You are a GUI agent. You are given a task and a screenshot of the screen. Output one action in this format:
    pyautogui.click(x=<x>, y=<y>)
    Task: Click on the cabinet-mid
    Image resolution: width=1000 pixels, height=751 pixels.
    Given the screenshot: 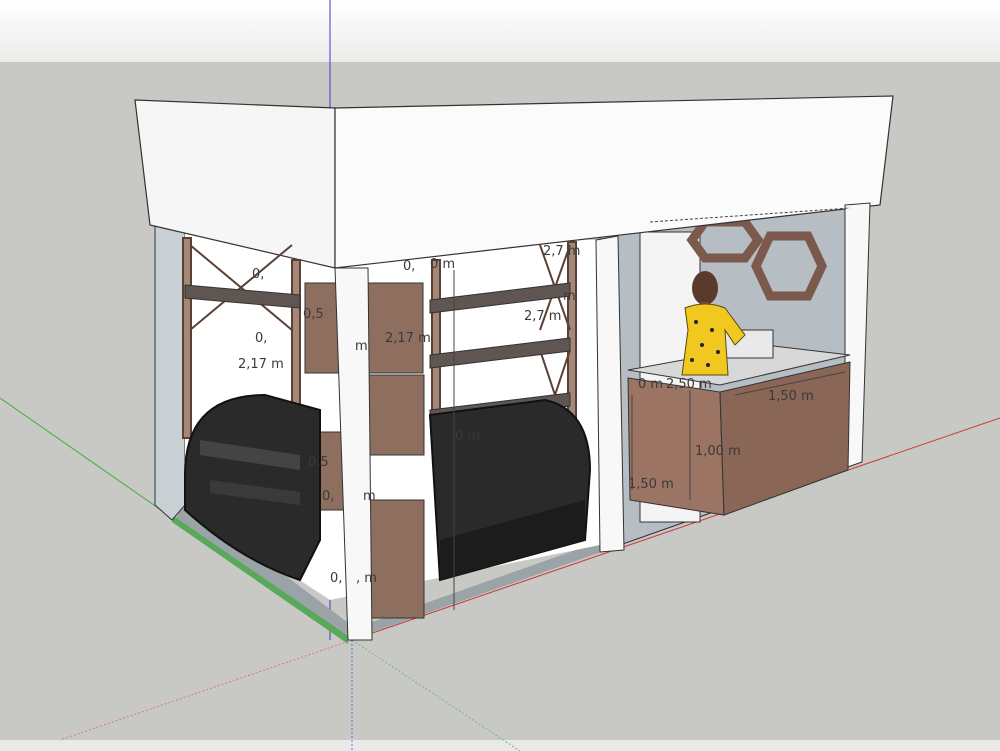 What is the action you would take?
    pyautogui.click(x=393, y=415)
    